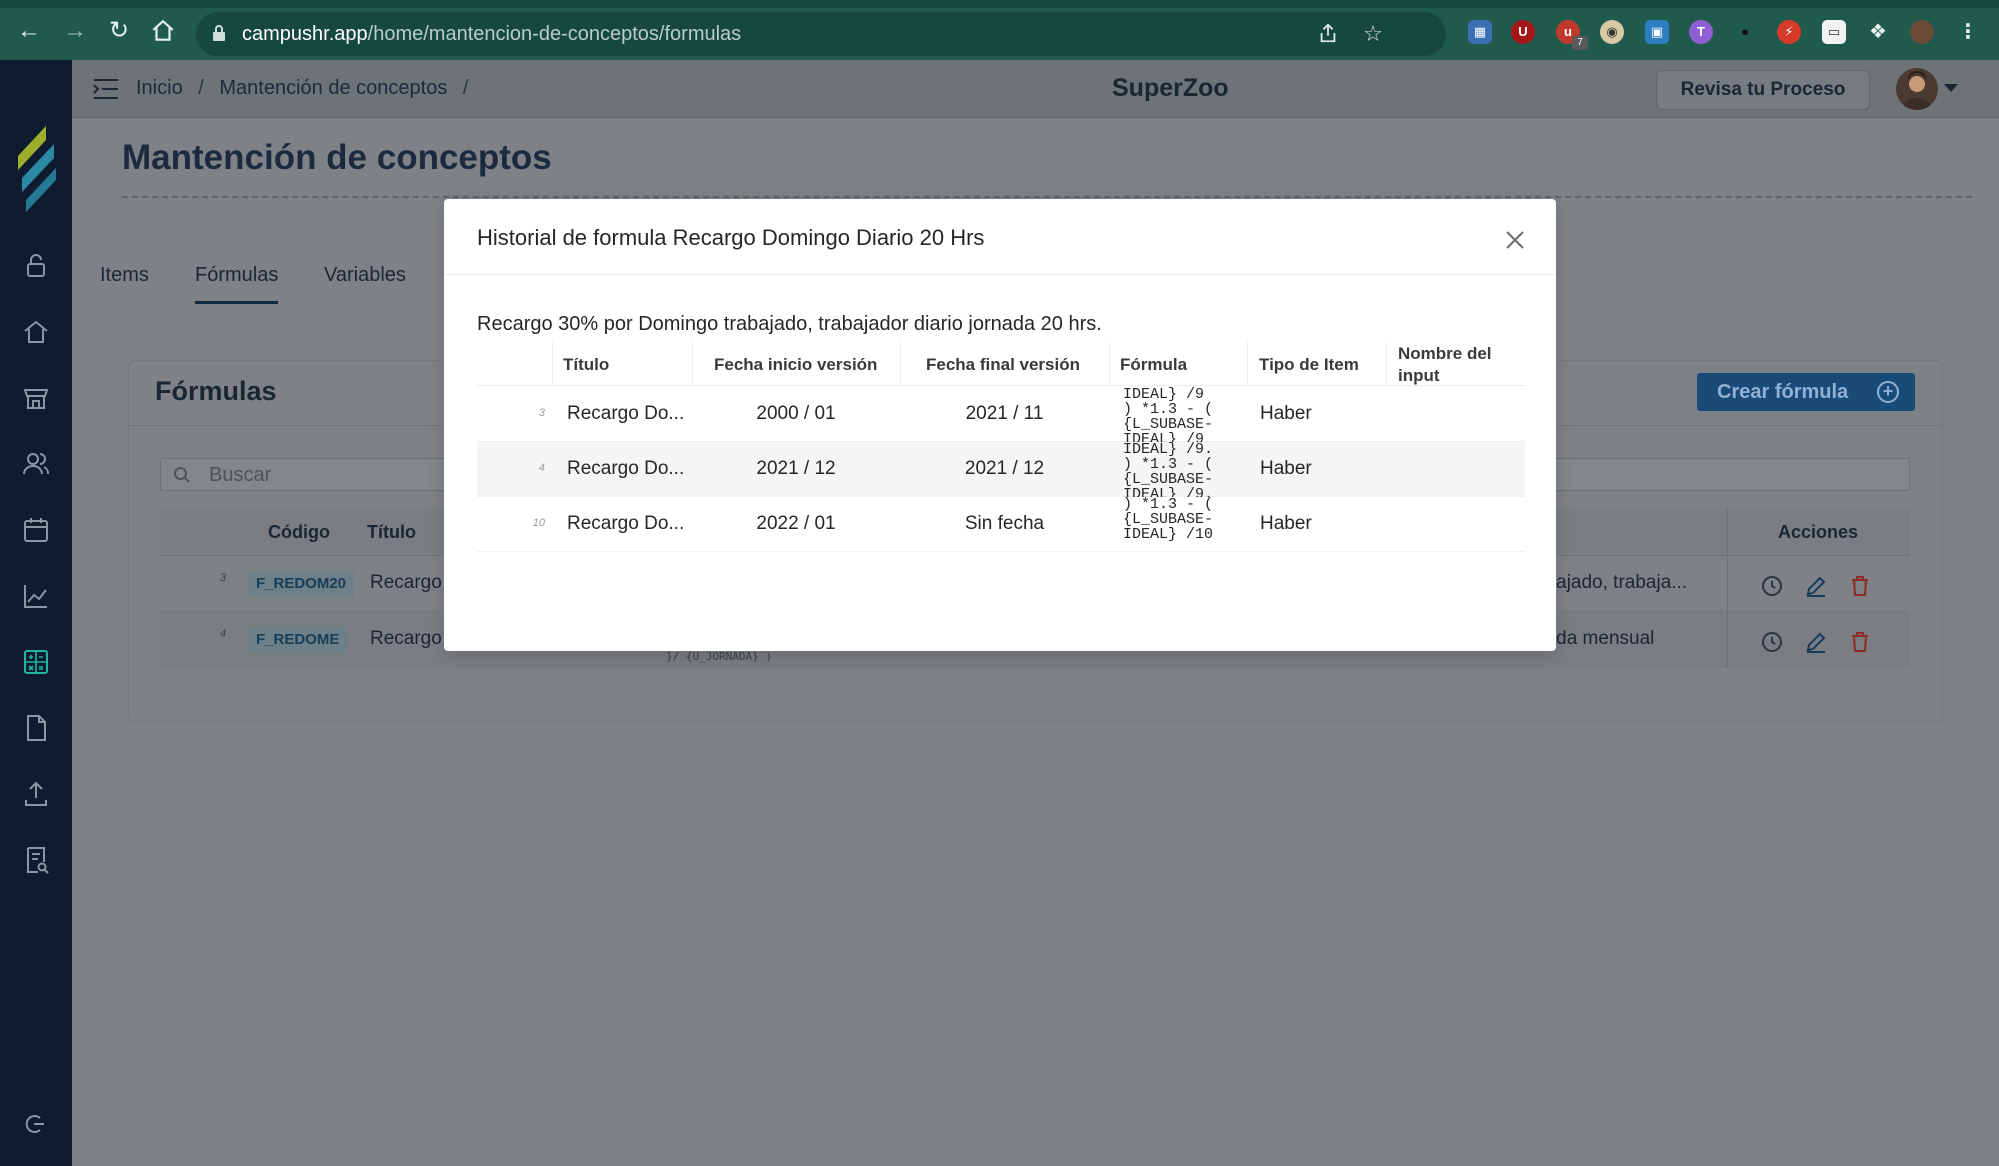 This screenshot has width=1999, height=1166. I want to click on search-placeholder: Buscar, so click(240, 475).